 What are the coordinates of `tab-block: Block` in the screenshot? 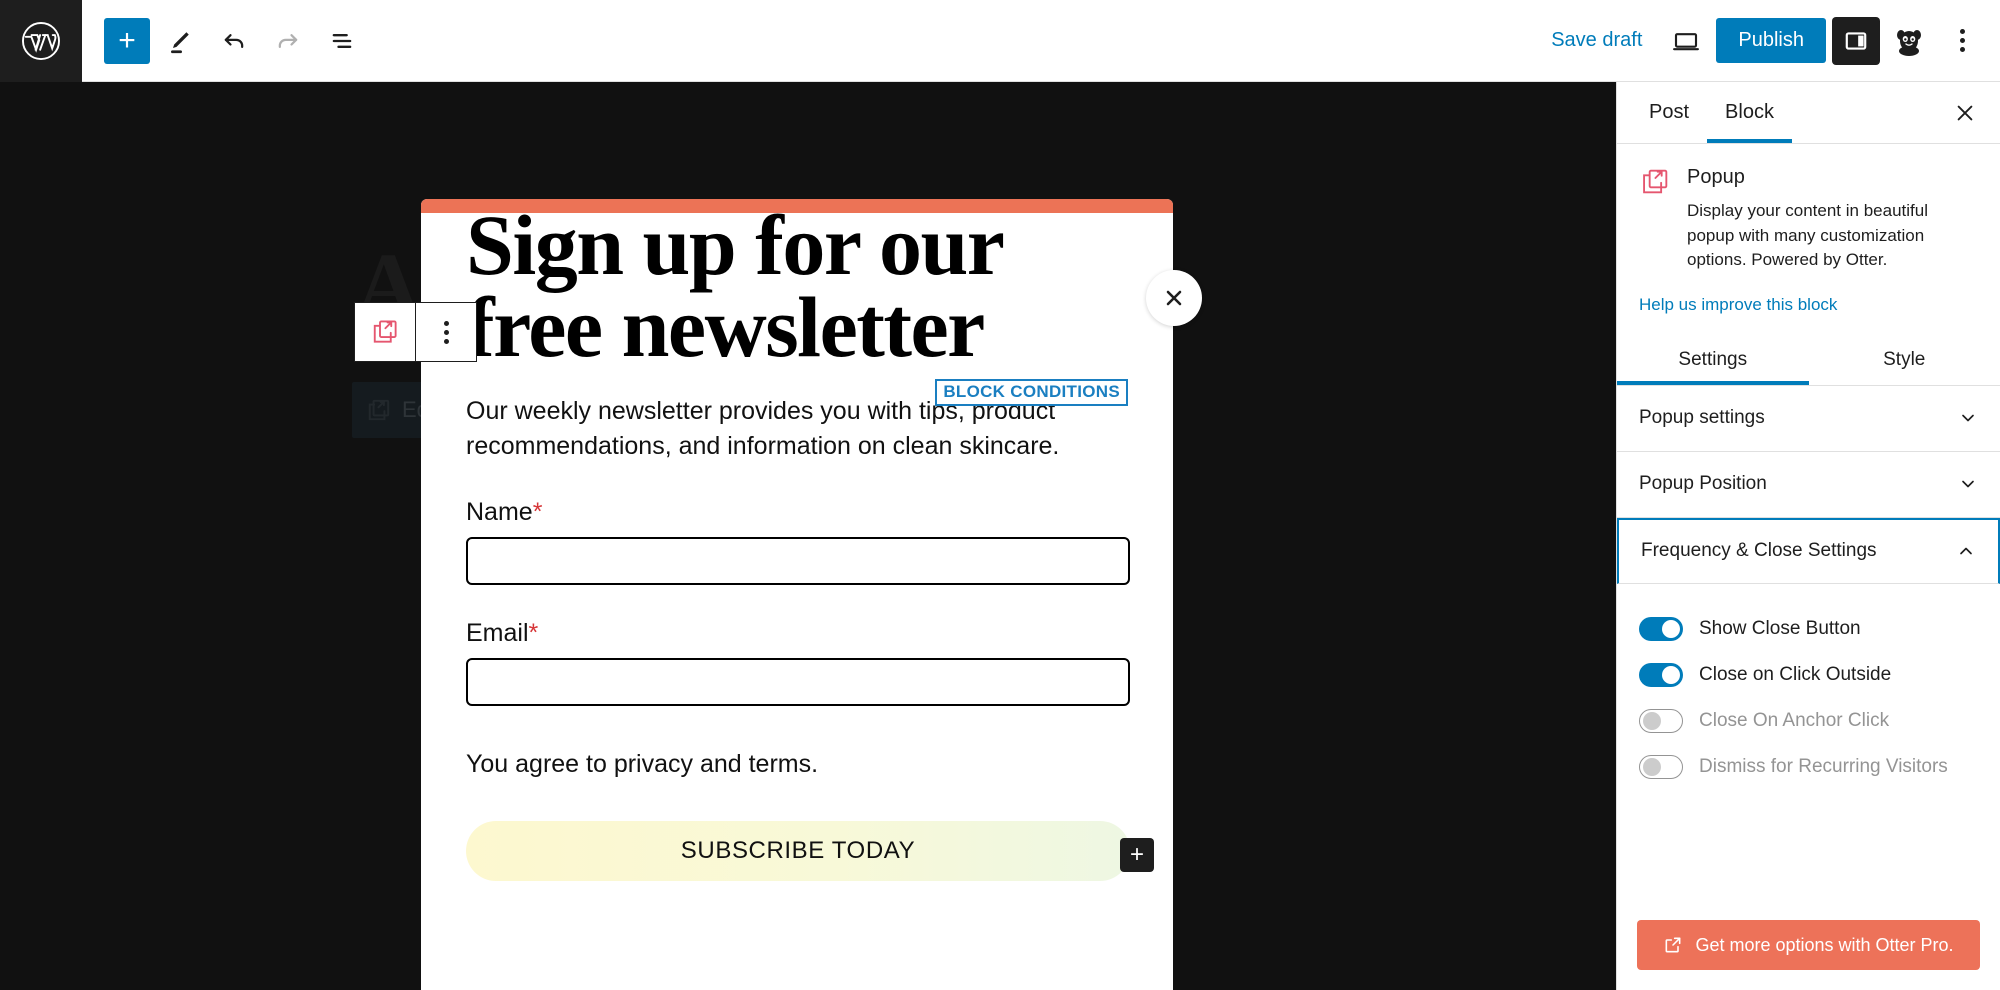 It's located at (1749, 112).